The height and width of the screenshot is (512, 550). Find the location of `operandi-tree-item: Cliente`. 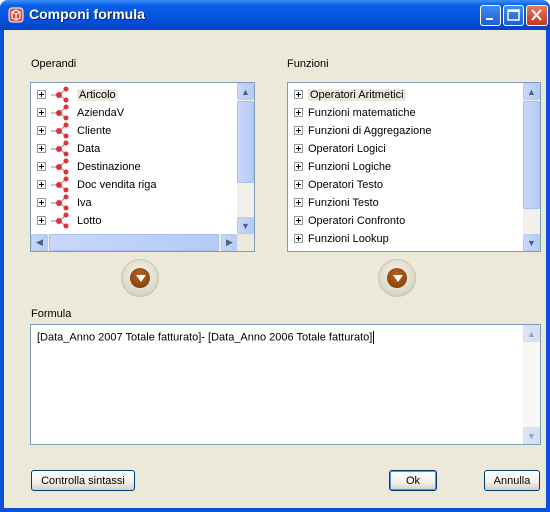

operandi-tree-item: Cliente is located at coordinates (74, 130).